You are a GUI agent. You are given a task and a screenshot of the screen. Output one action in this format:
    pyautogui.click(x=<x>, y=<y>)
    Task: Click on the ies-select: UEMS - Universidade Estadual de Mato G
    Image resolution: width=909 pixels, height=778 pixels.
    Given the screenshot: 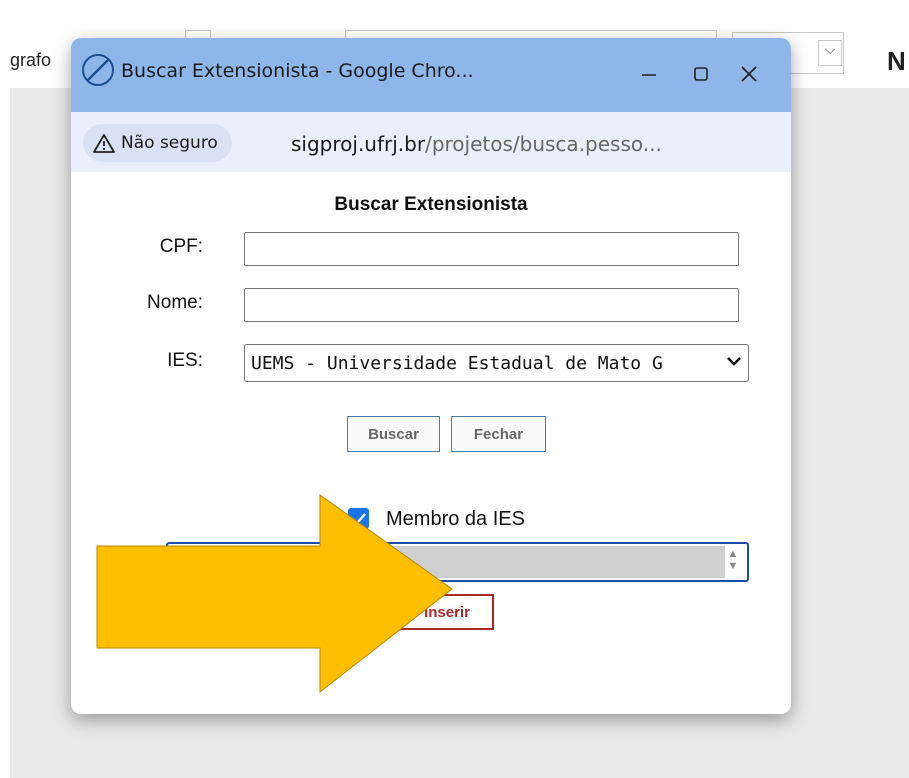 What is the action you would take?
    pyautogui.click(x=496, y=363)
    